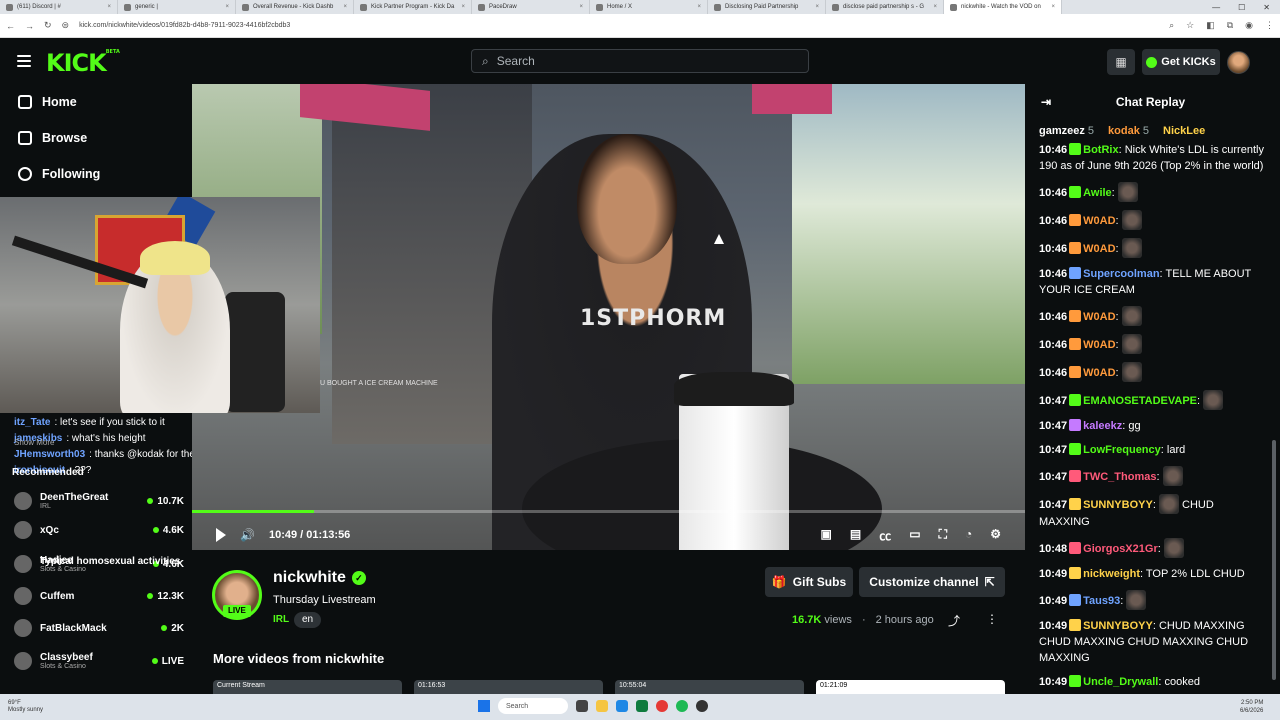 This screenshot has width=1280, height=720. Describe the element at coordinates (809, 582) in the screenshot. I see `gift-subs-button: 🎁 Gift Subs` at that location.